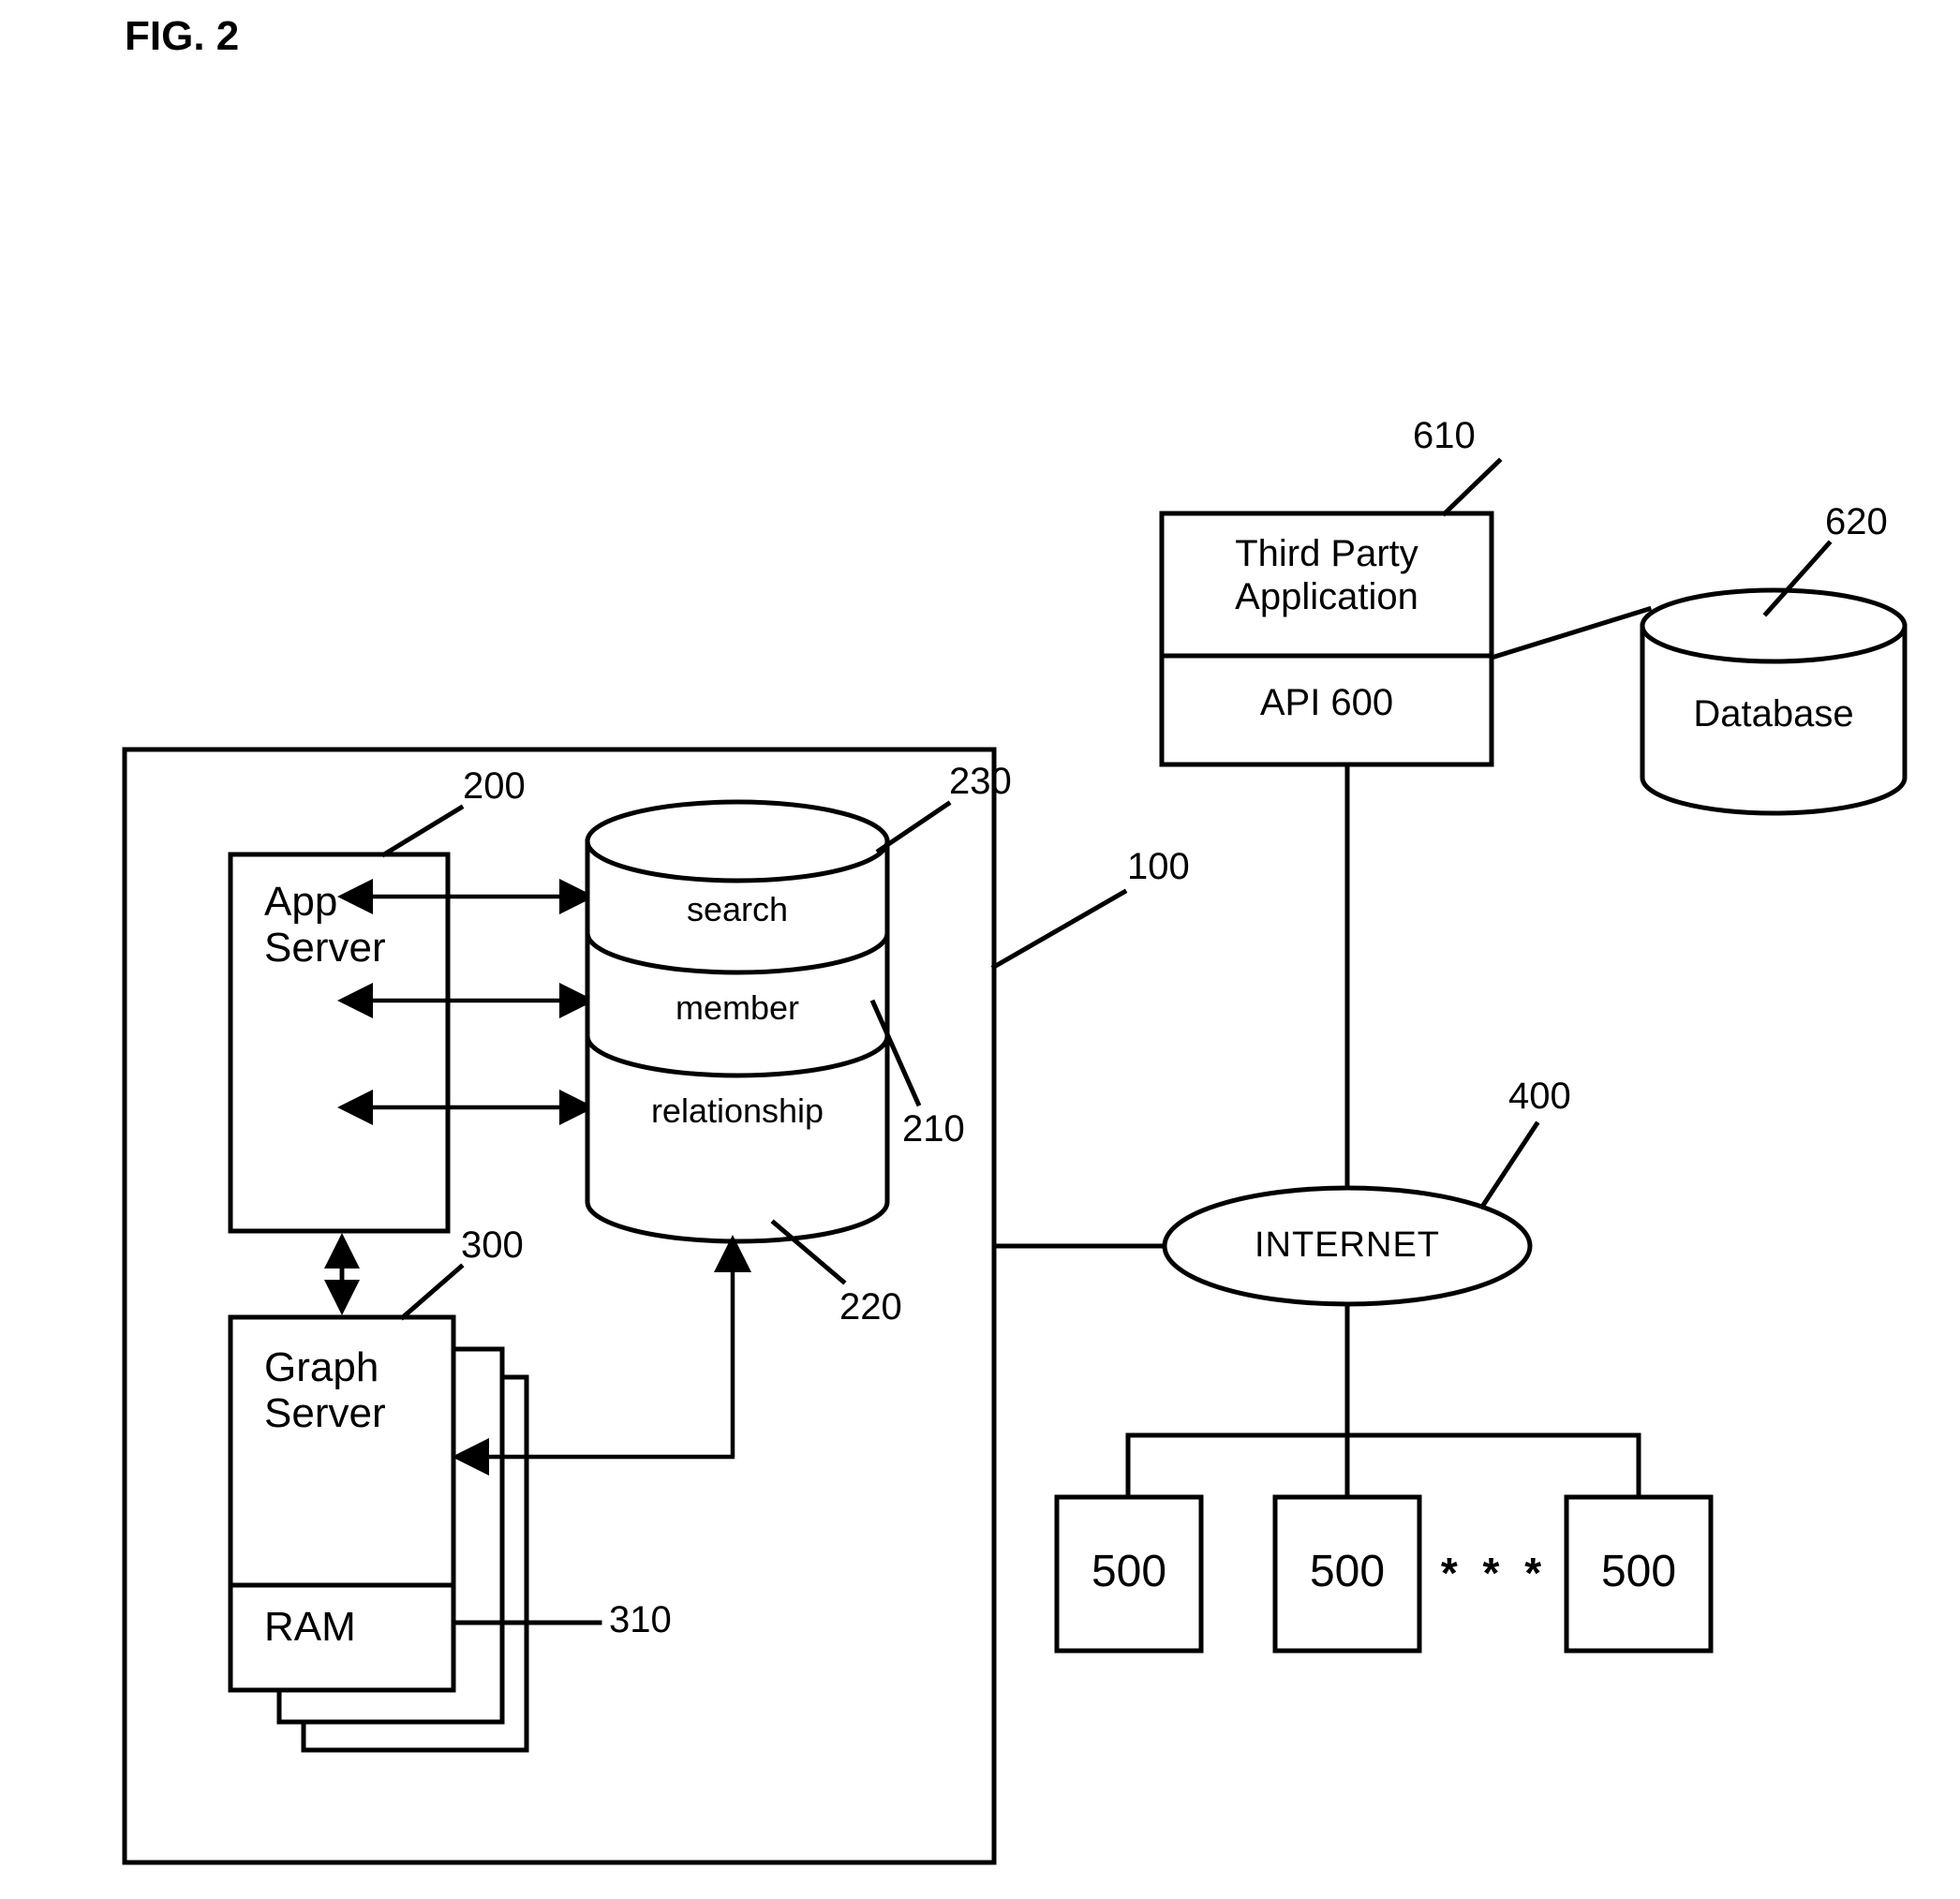  What do you see at coordinates (1129, 1571) in the screenshot?
I see `client-label-1: 500` at bounding box center [1129, 1571].